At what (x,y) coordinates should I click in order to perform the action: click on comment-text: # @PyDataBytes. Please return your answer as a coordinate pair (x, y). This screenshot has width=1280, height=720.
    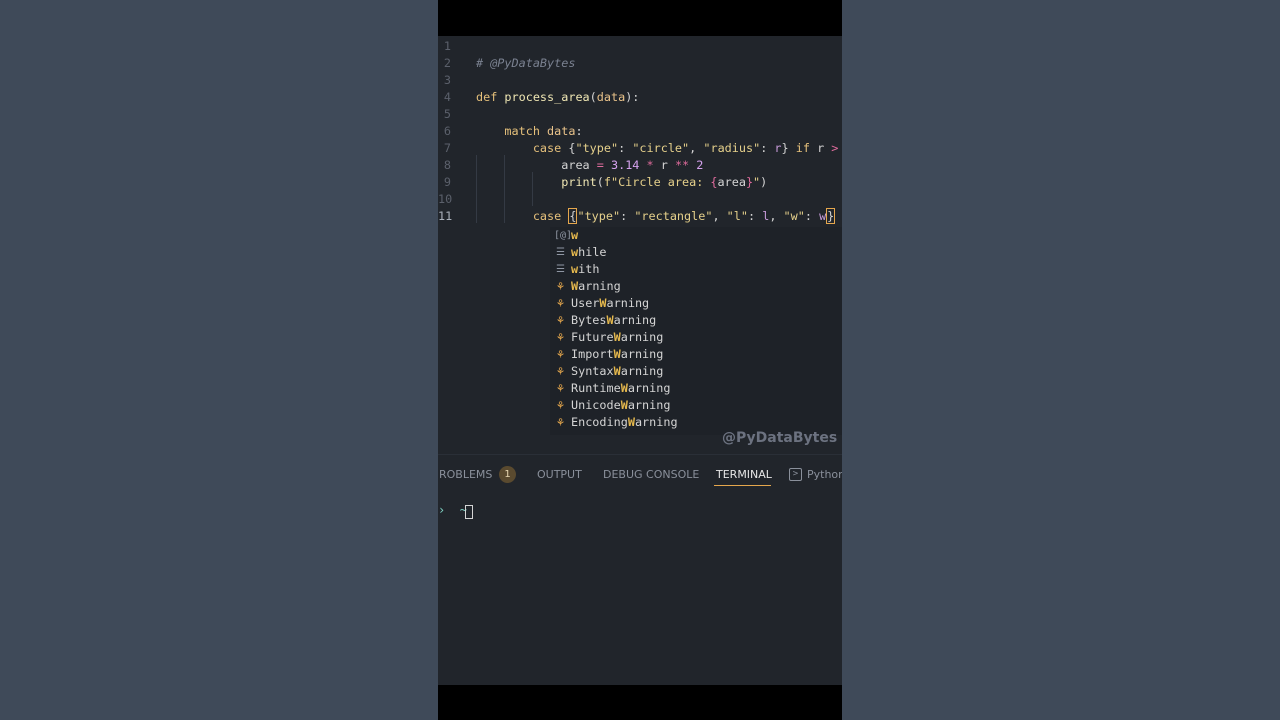
    Looking at the image, I should click on (526, 63).